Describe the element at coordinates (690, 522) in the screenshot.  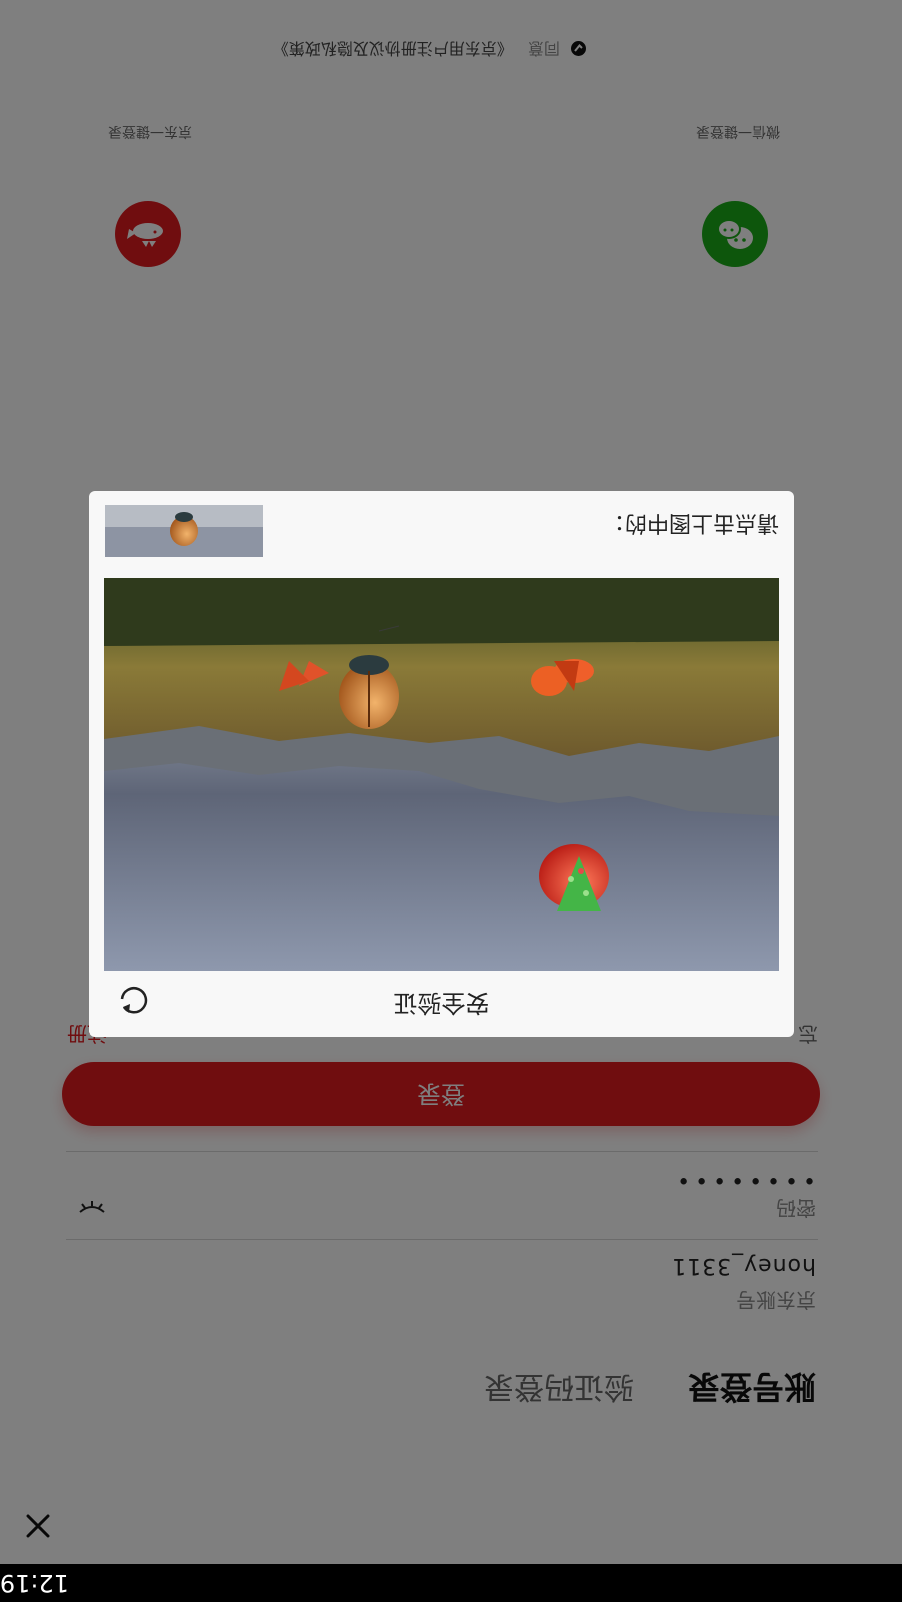
I see `captcha-prompt: 请点击上图中的：` at that location.